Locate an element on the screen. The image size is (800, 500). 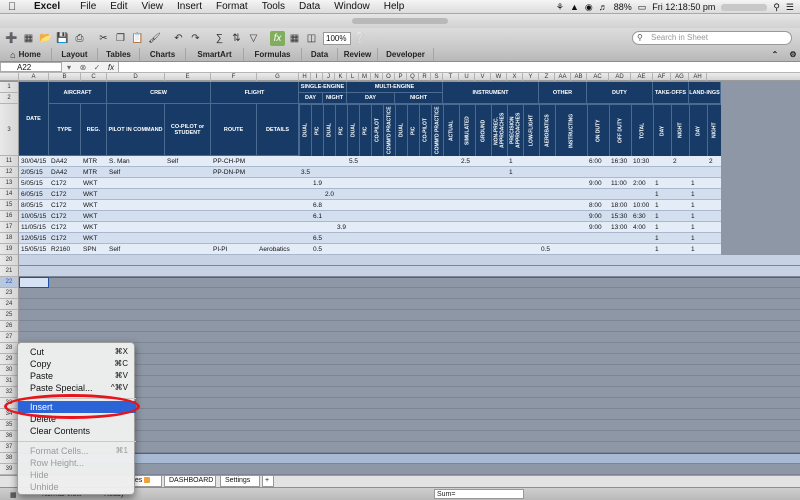
column-header-ag: AG is located at coordinates (680, 77).